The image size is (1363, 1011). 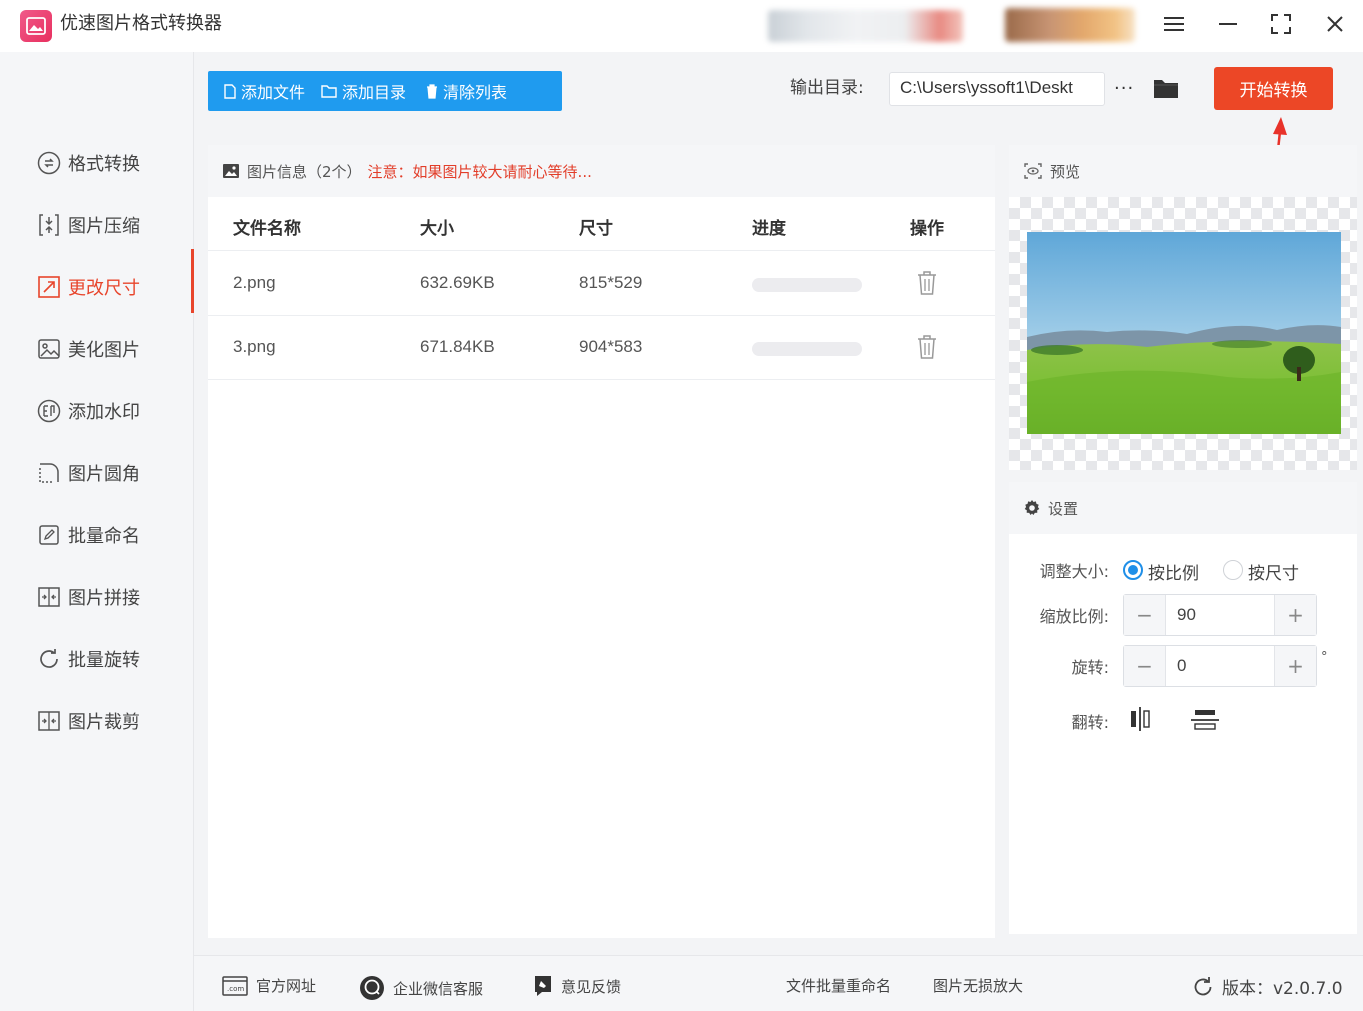 What do you see at coordinates (1295, 615) in the screenshot?
I see `scale-increment-button: +` at bounding box center [1295, 615].